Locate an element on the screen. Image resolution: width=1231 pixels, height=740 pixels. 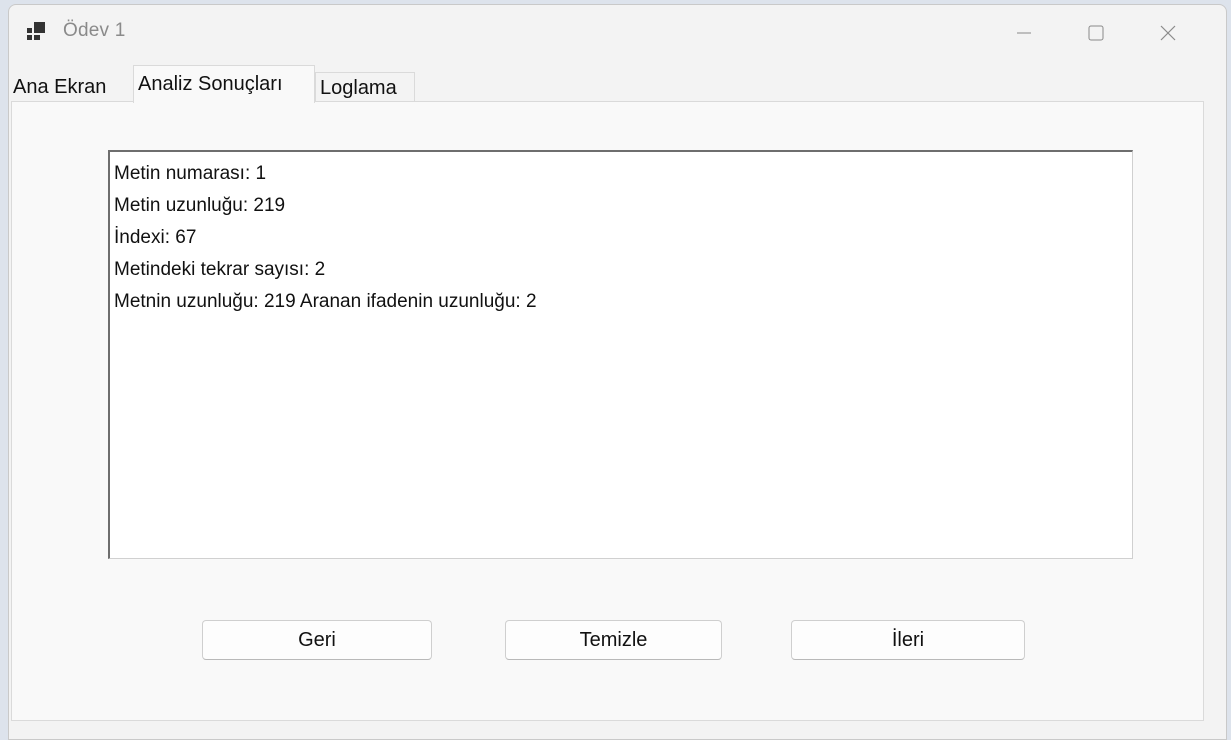
result-line-text-length: Metin uzunluğu: 219 is located at coordinates (200, 205).